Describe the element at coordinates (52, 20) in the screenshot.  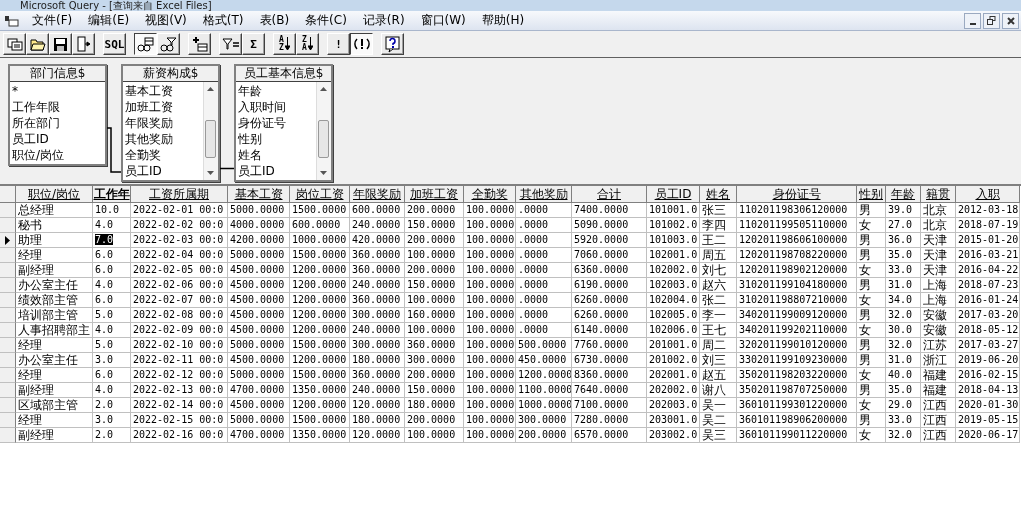
I see `menu-item: 文件(F)` at that location.